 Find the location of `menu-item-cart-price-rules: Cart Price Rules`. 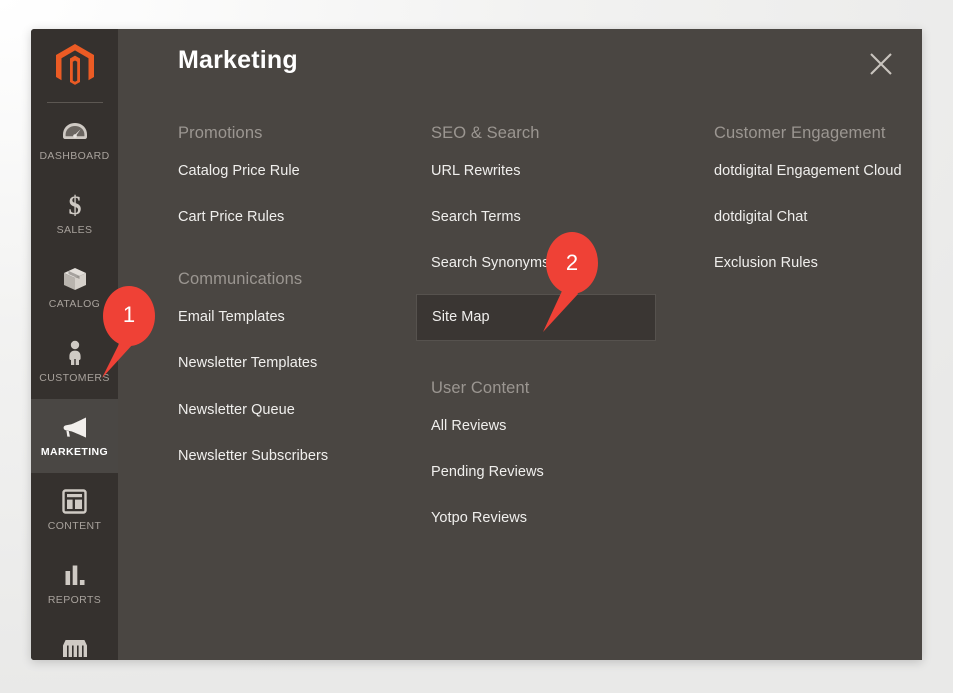

menu-item-cart-price-rules: Cart Price Rules is located at coordinates (303, 217).